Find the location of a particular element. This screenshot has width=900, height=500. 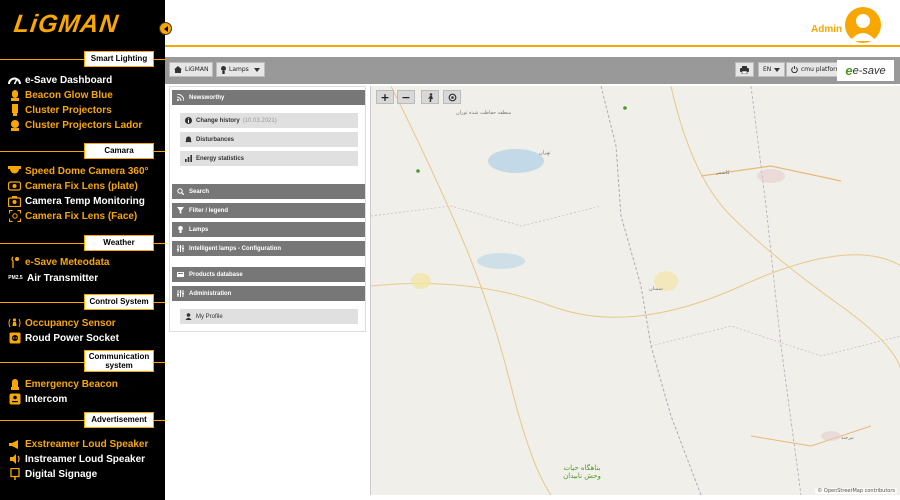

map-label: نیرجند is located at coordinates (847, 438).